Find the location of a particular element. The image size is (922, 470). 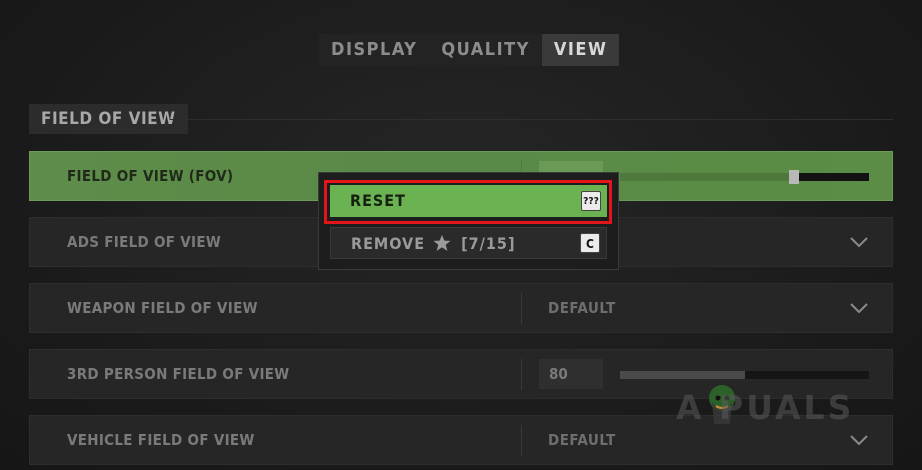

fov-slider-fill is located at coordinates (707, 177).